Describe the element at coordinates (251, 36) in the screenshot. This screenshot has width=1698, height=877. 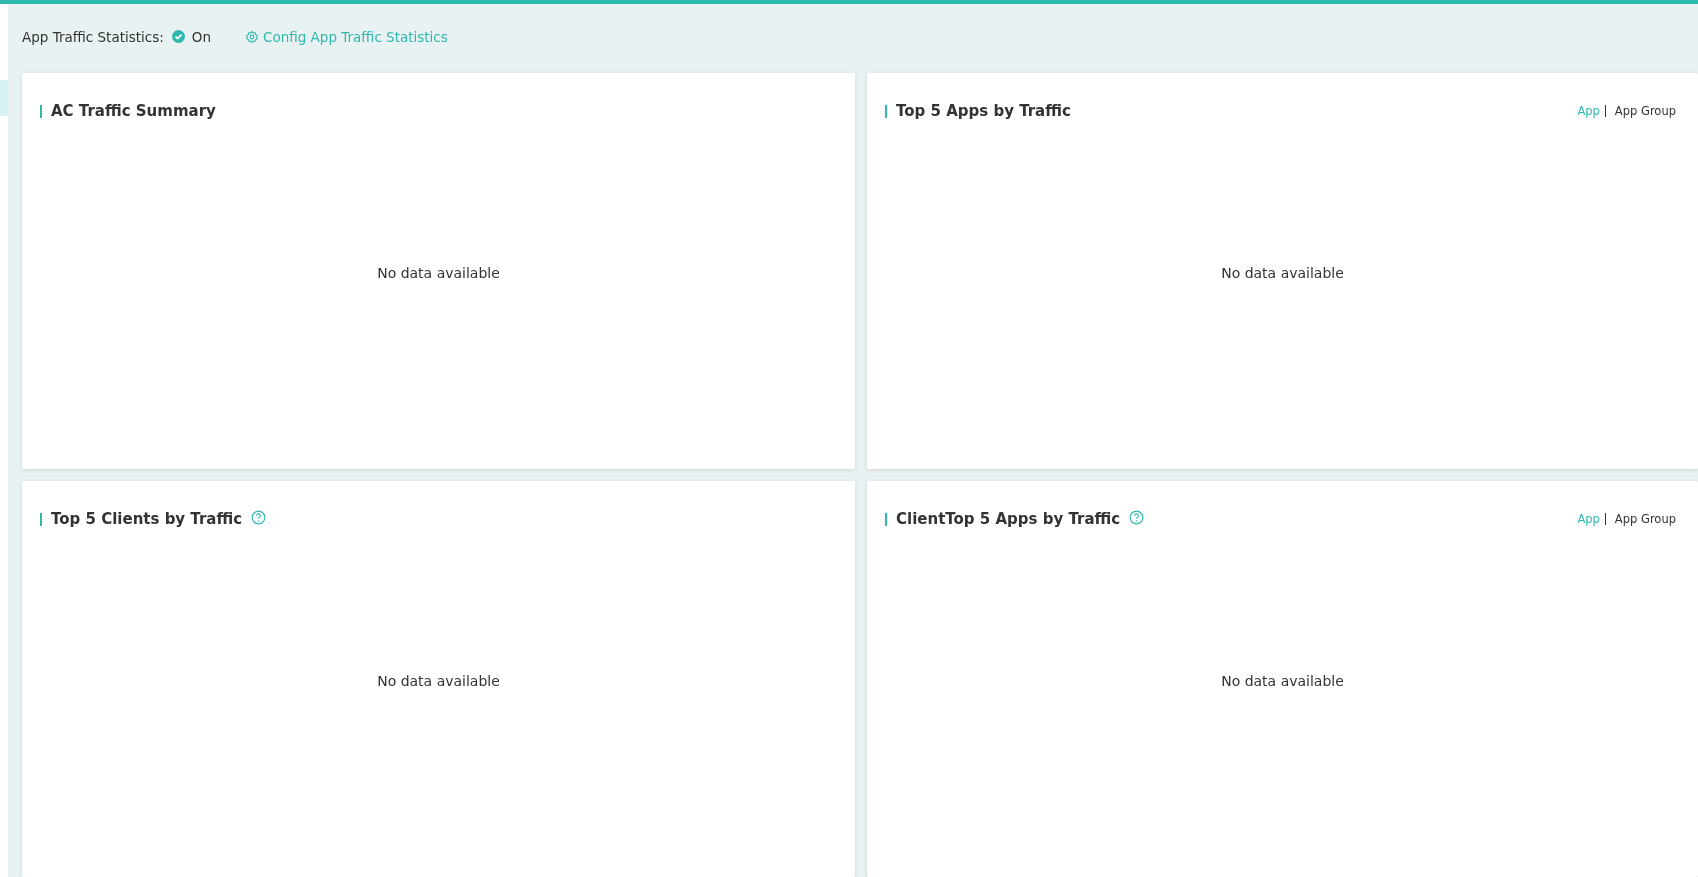
I see `settings-icon` at that location.